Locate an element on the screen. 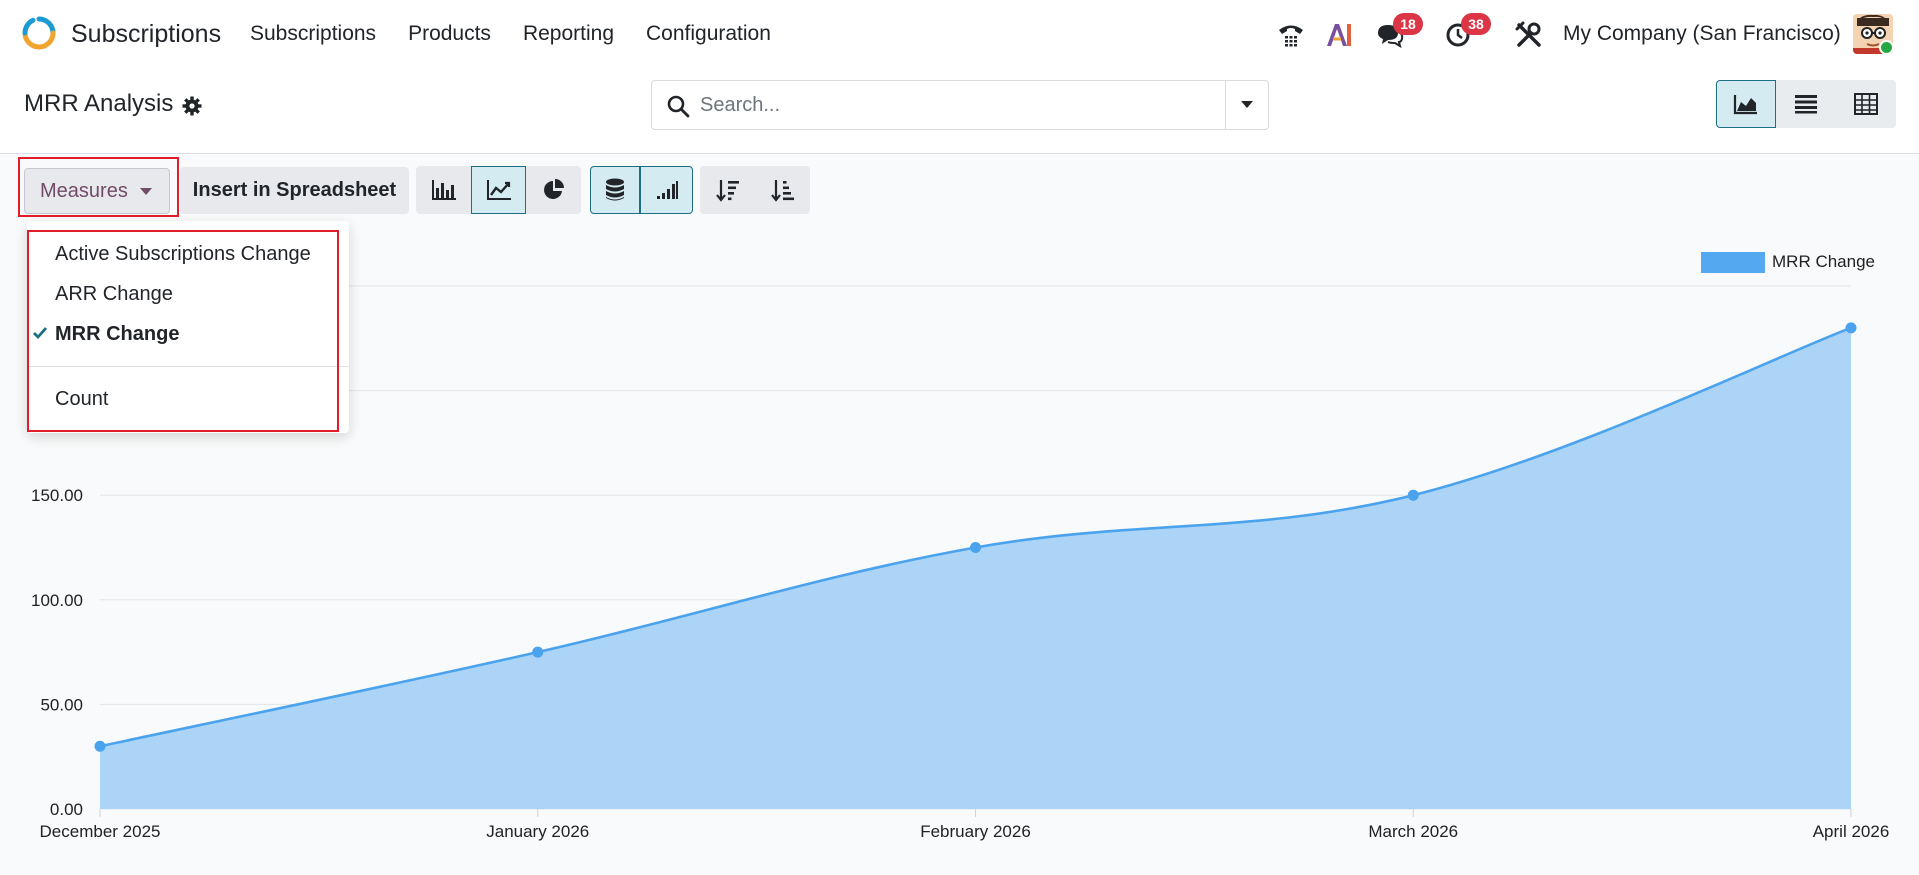  subscriptions-app-icon is located at coordinates (39, 33).